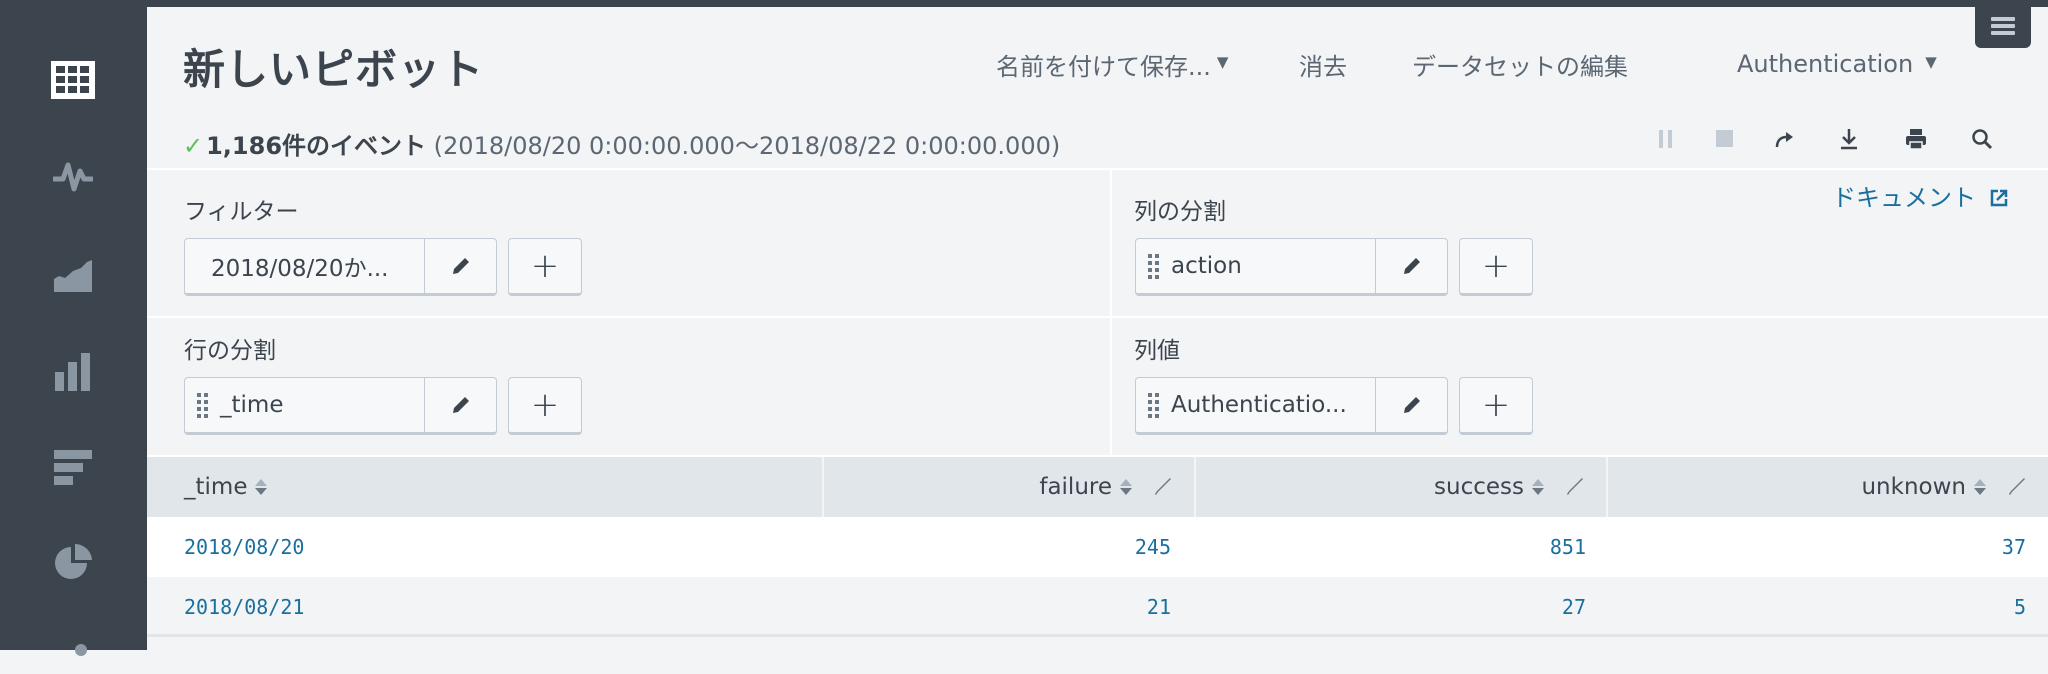  Describe the element at coordinates (316, 146) in the screenshot. I see `event-count: 1,186件のイベント` at that location.